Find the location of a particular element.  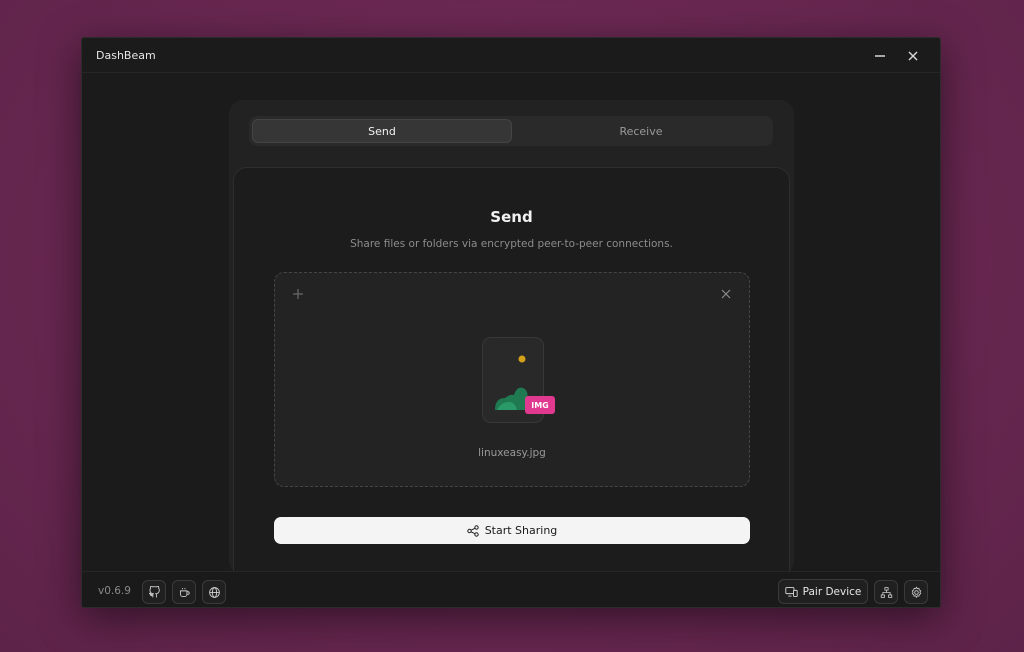

settings-button is located at coordinates (916, 592).